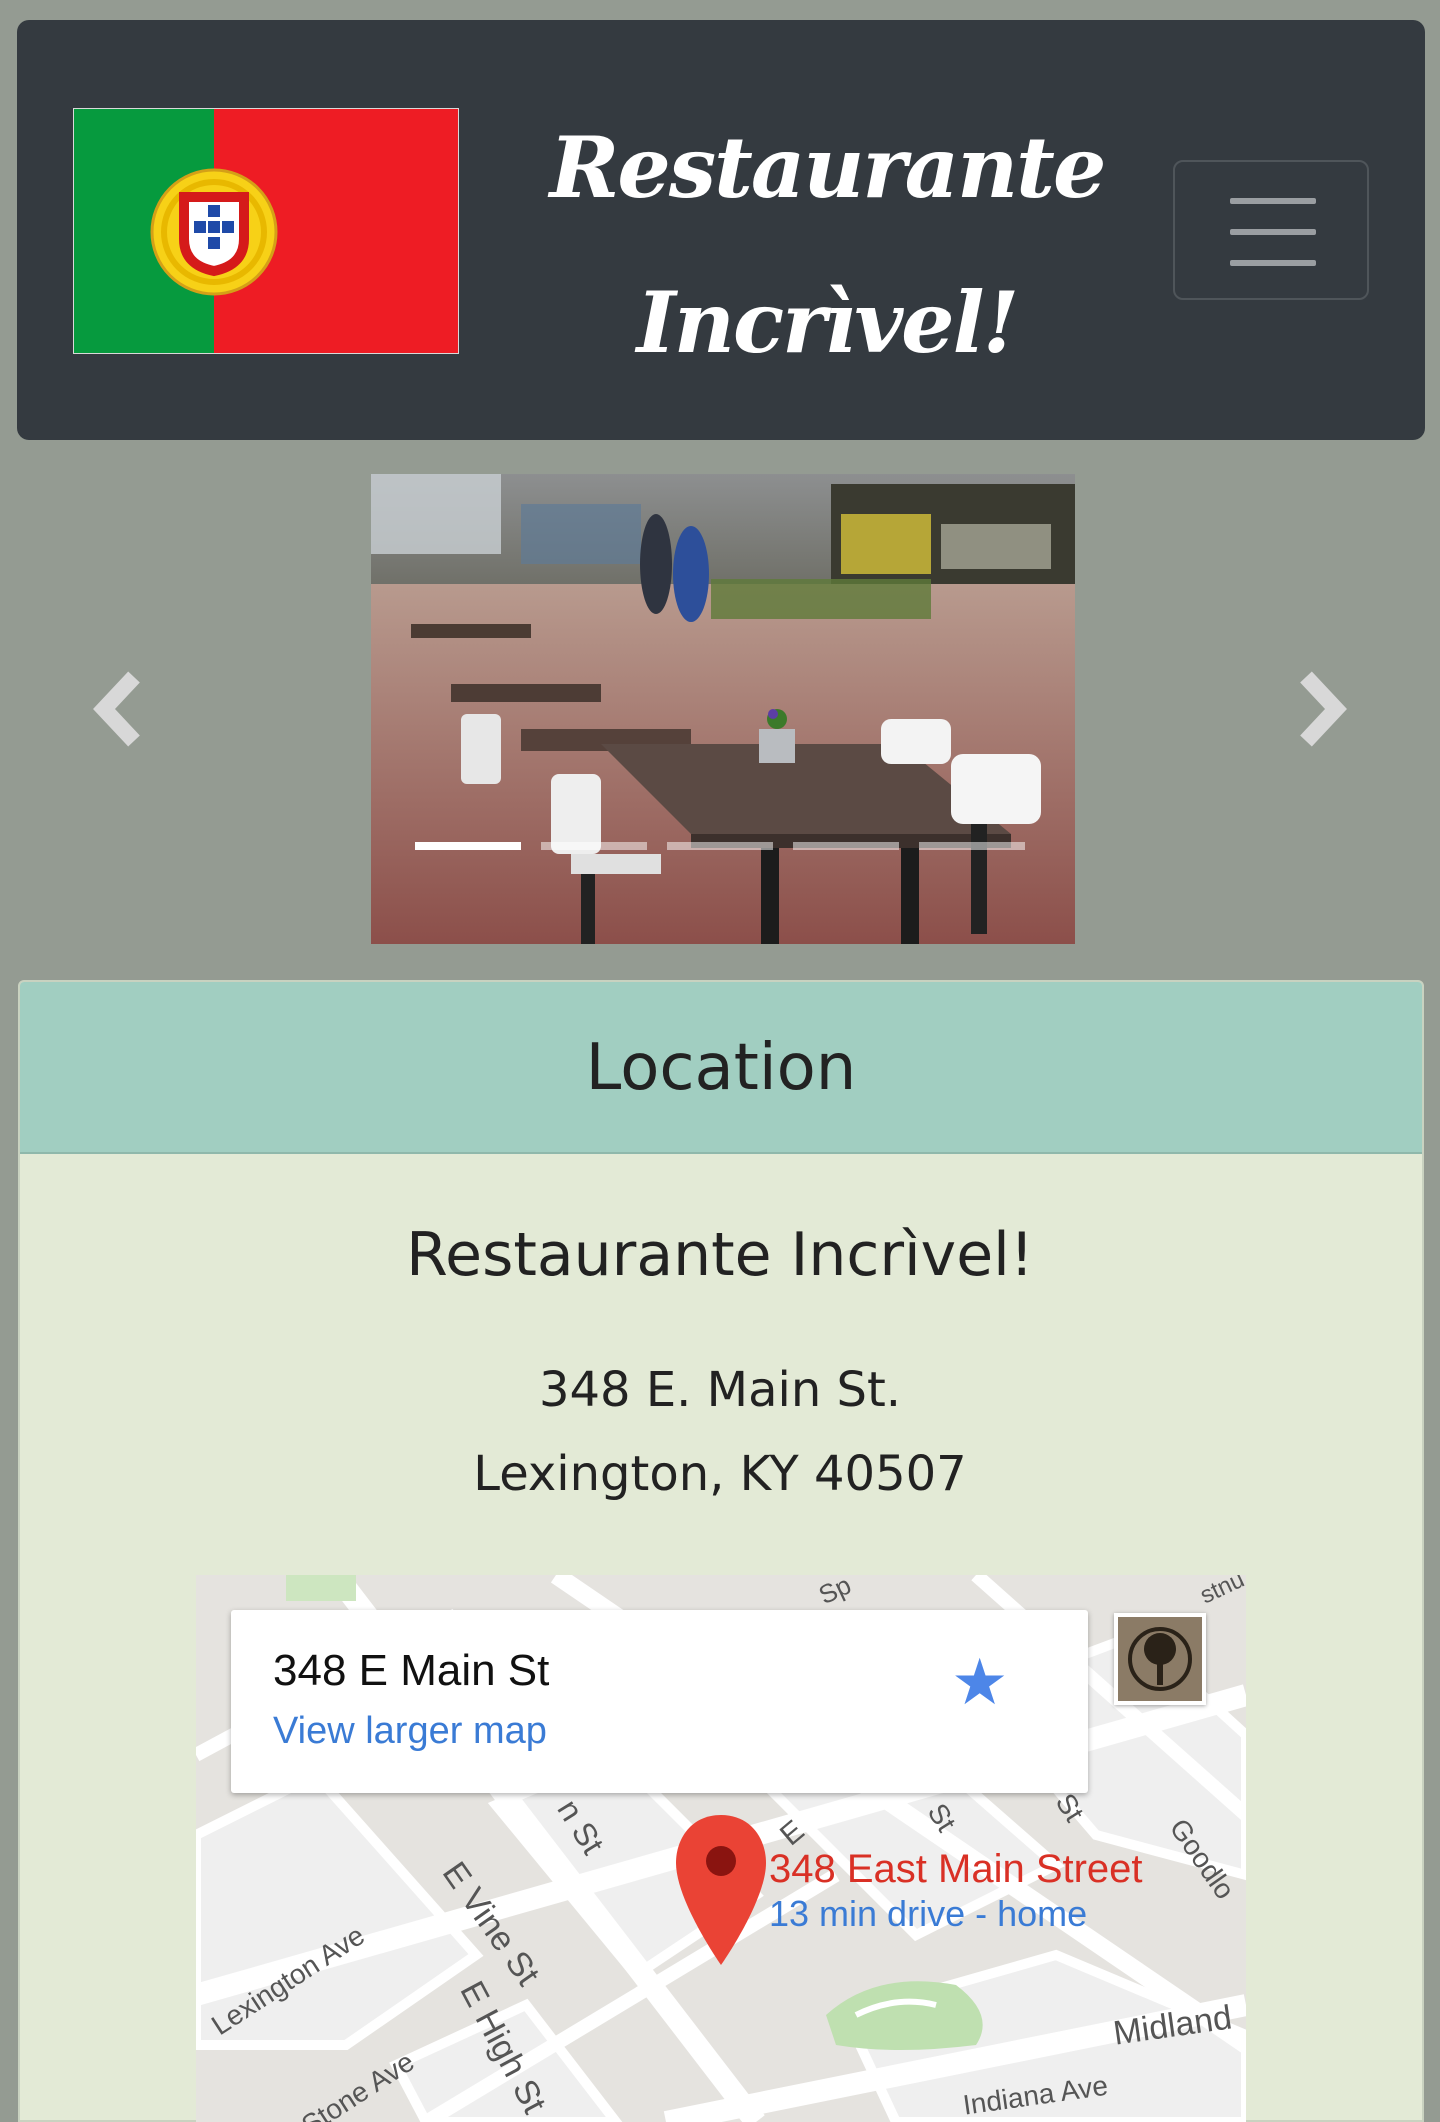 This screenshot has width=1440, height=2122. Describe the element at coordinates (659, 1701) in the screenshot. I see `map-info-card: 348 E Main St View larger map ★` at that location.